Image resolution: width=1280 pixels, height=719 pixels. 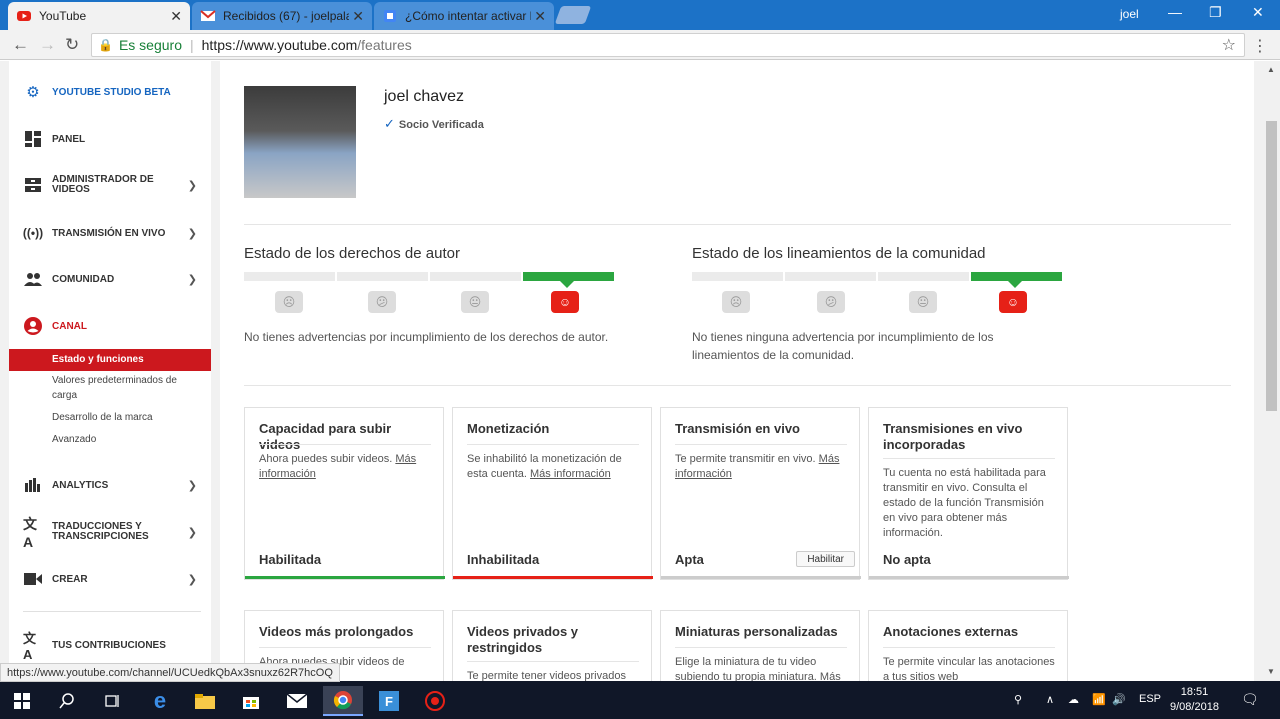 What do you see at coordinates (1119, 699) in the screenshot?
I see `volume-icon: 🔊` at bounding box center [1119, 699].